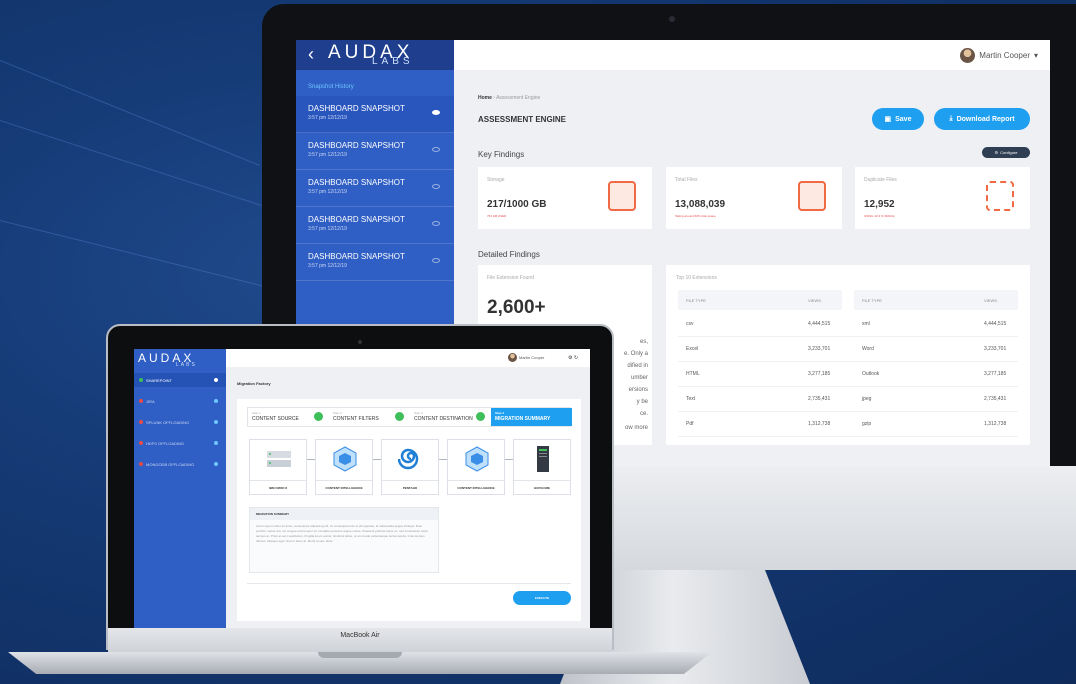 The image size is (1076, 684). What do you see at coordinates (691, 399) in the screenshot?
I see `table-cell: Text` at bounding box center [691, 399].